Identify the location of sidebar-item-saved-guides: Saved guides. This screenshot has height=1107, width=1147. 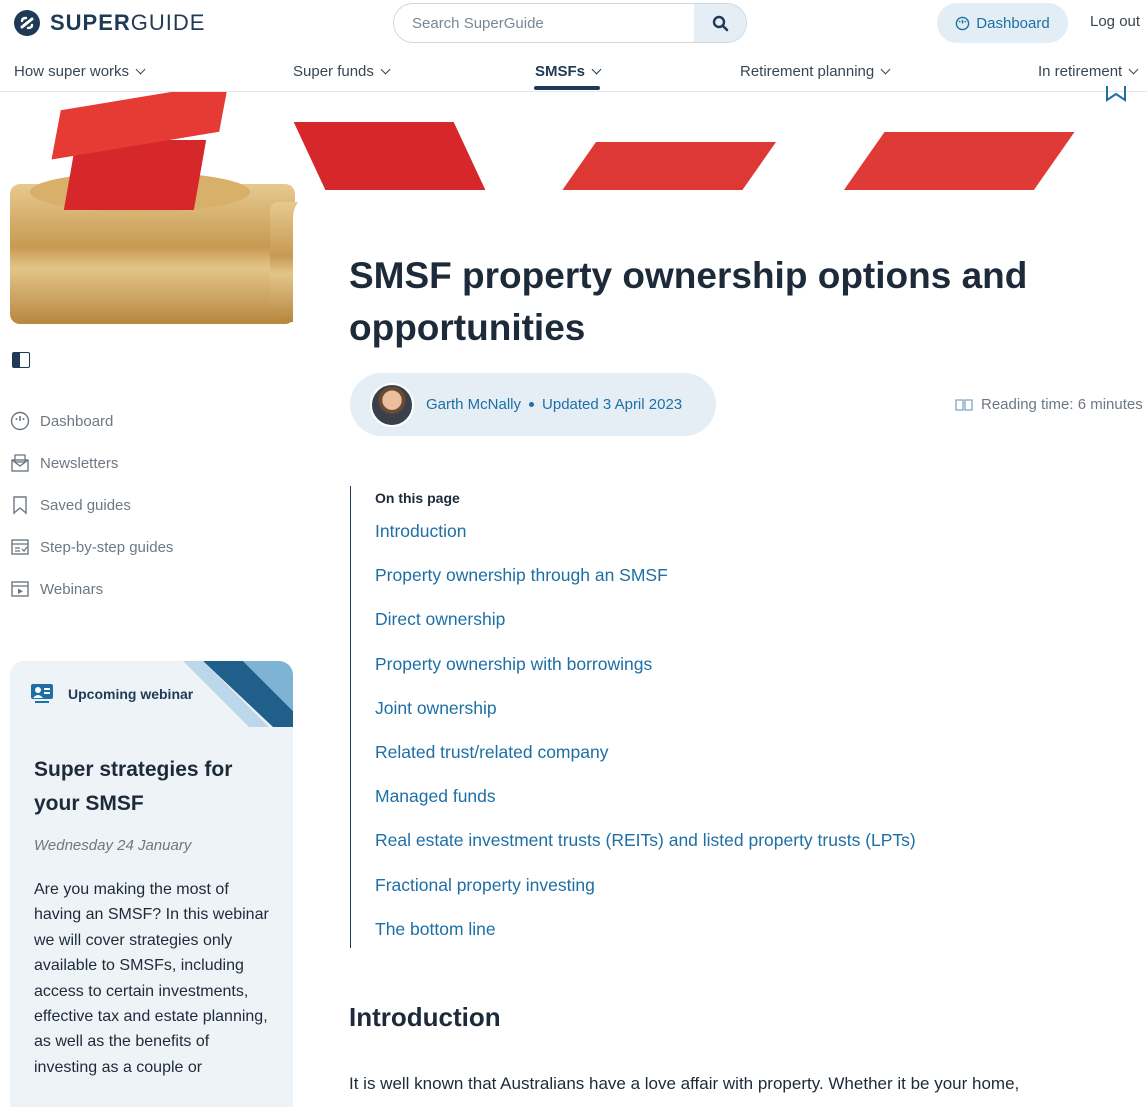
(70, 505).